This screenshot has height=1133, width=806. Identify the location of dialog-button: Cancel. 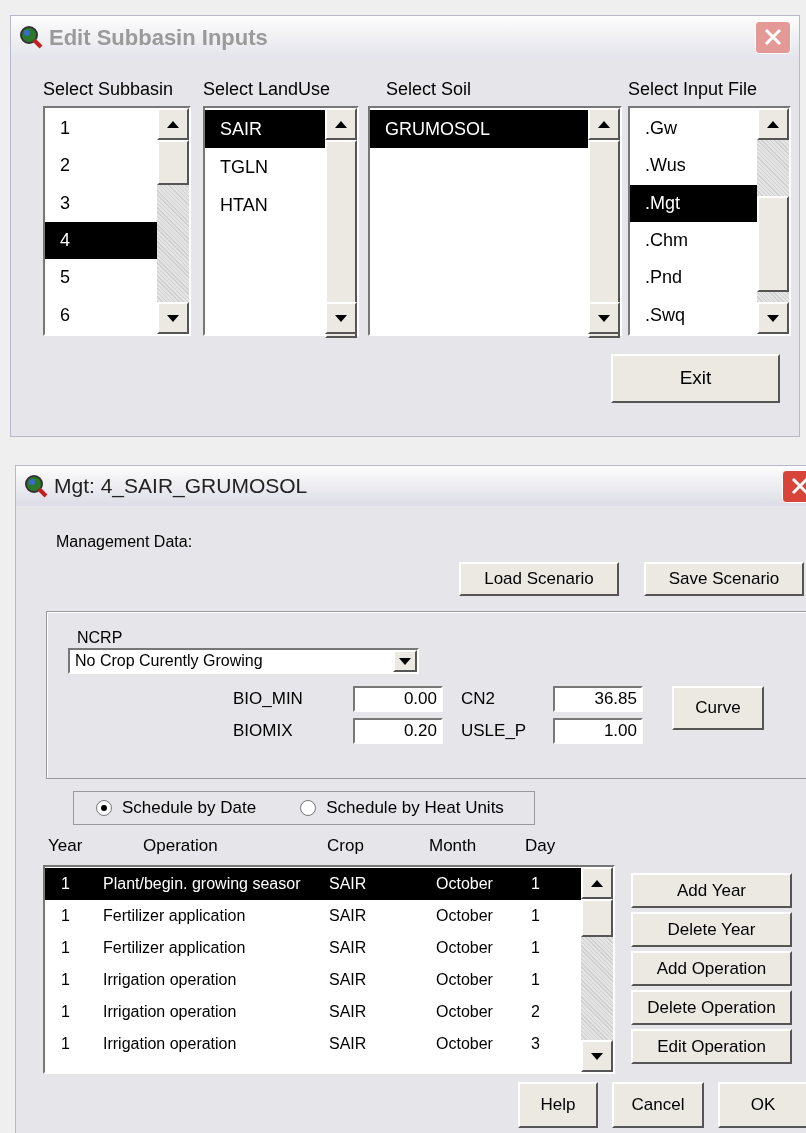
(658, 1105).